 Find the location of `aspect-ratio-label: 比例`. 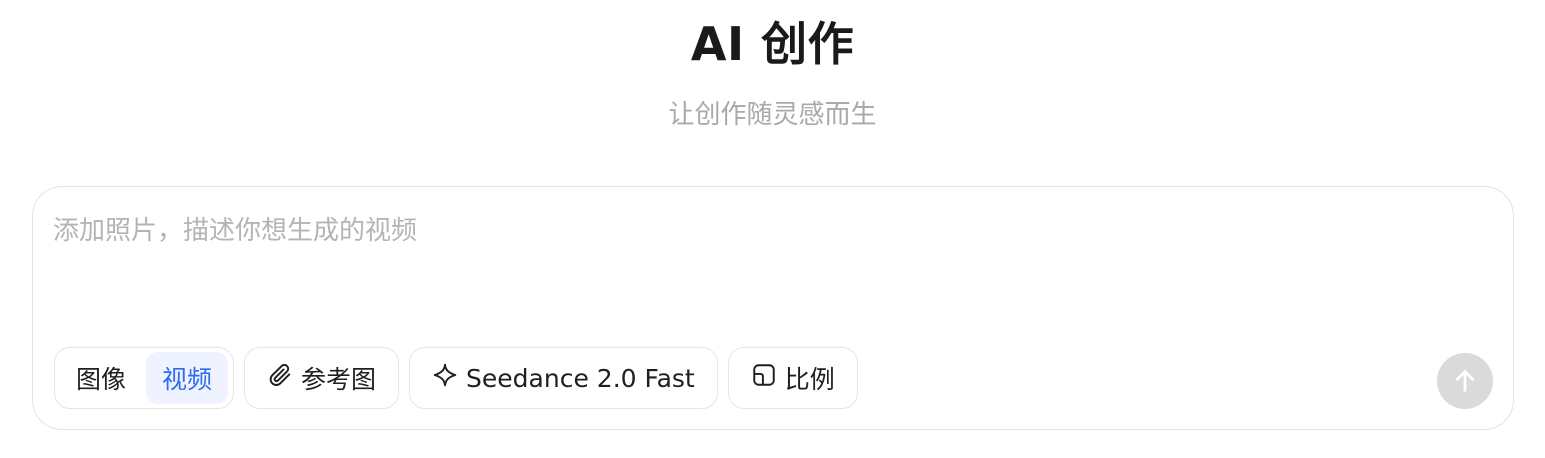

aspect-ratio-label: 比例 is located at coordinates (809, 379).